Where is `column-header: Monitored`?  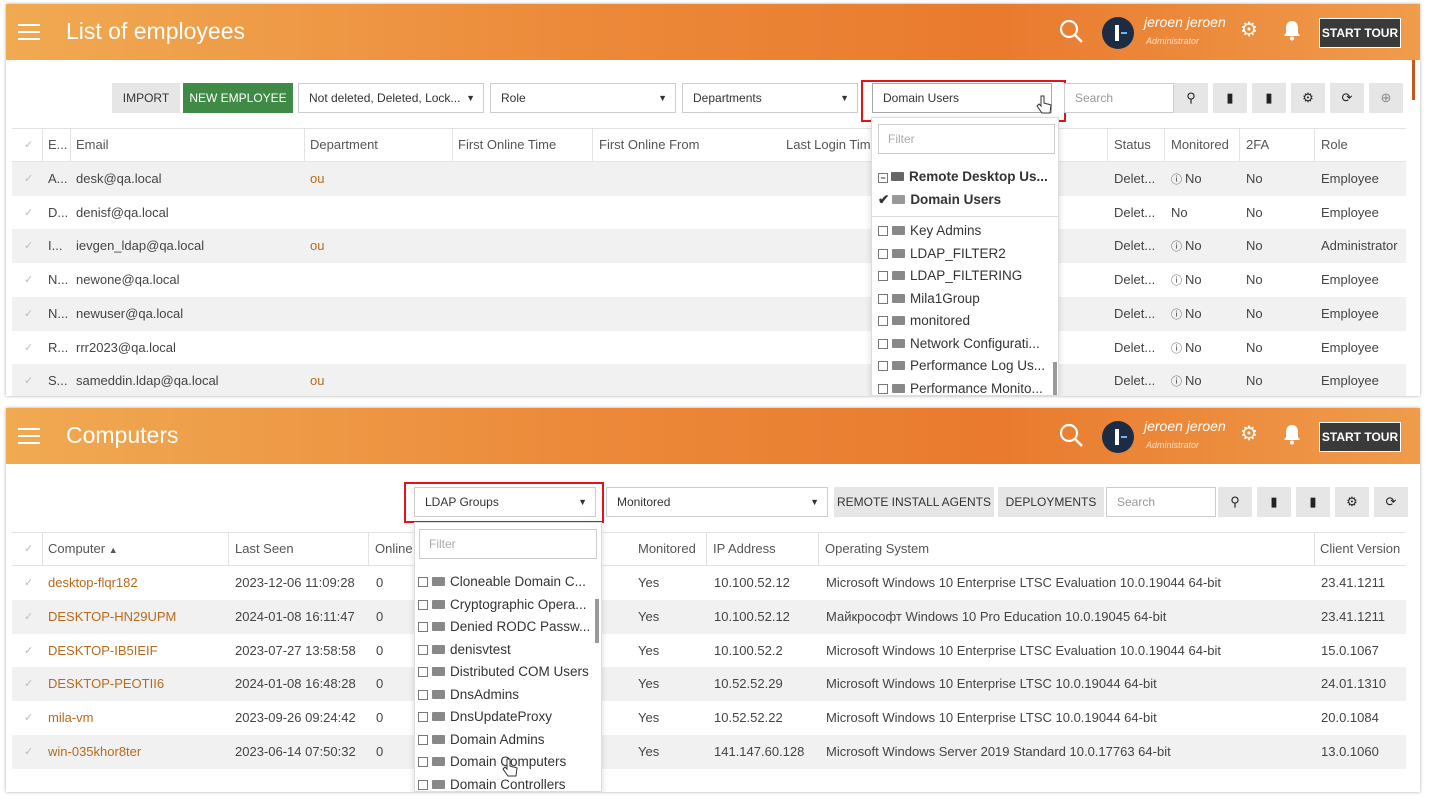 column-header: Monitored is located at coordinates (1200, 144).